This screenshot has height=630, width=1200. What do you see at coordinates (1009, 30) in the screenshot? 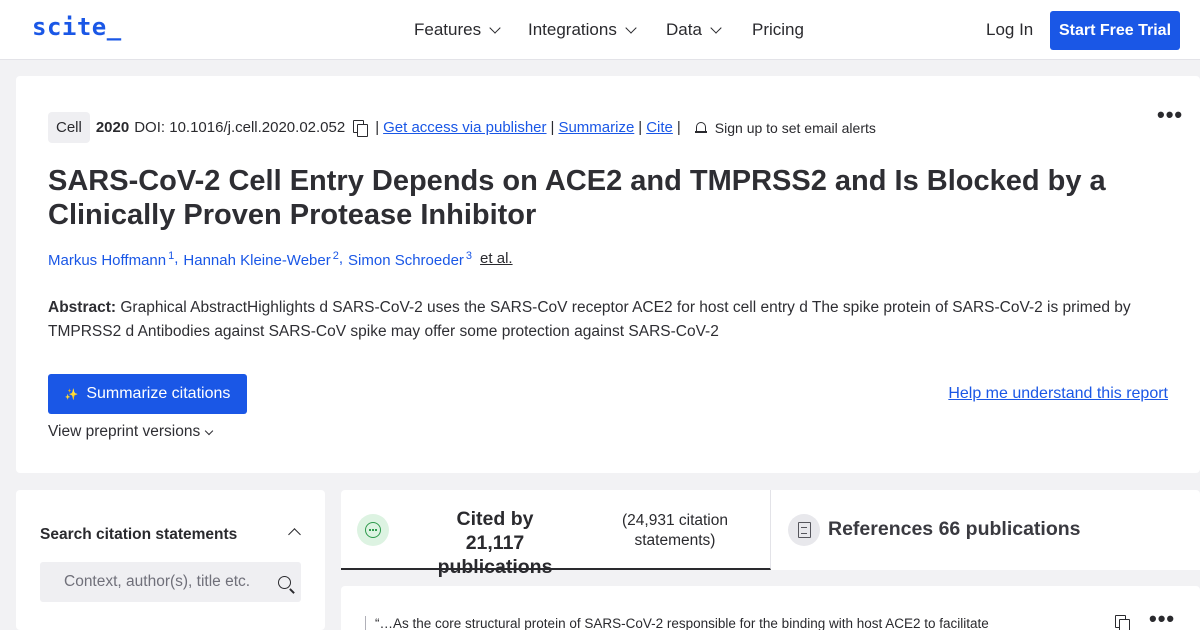
I see `login-link: Log In` at bounding box center [1009, 30].